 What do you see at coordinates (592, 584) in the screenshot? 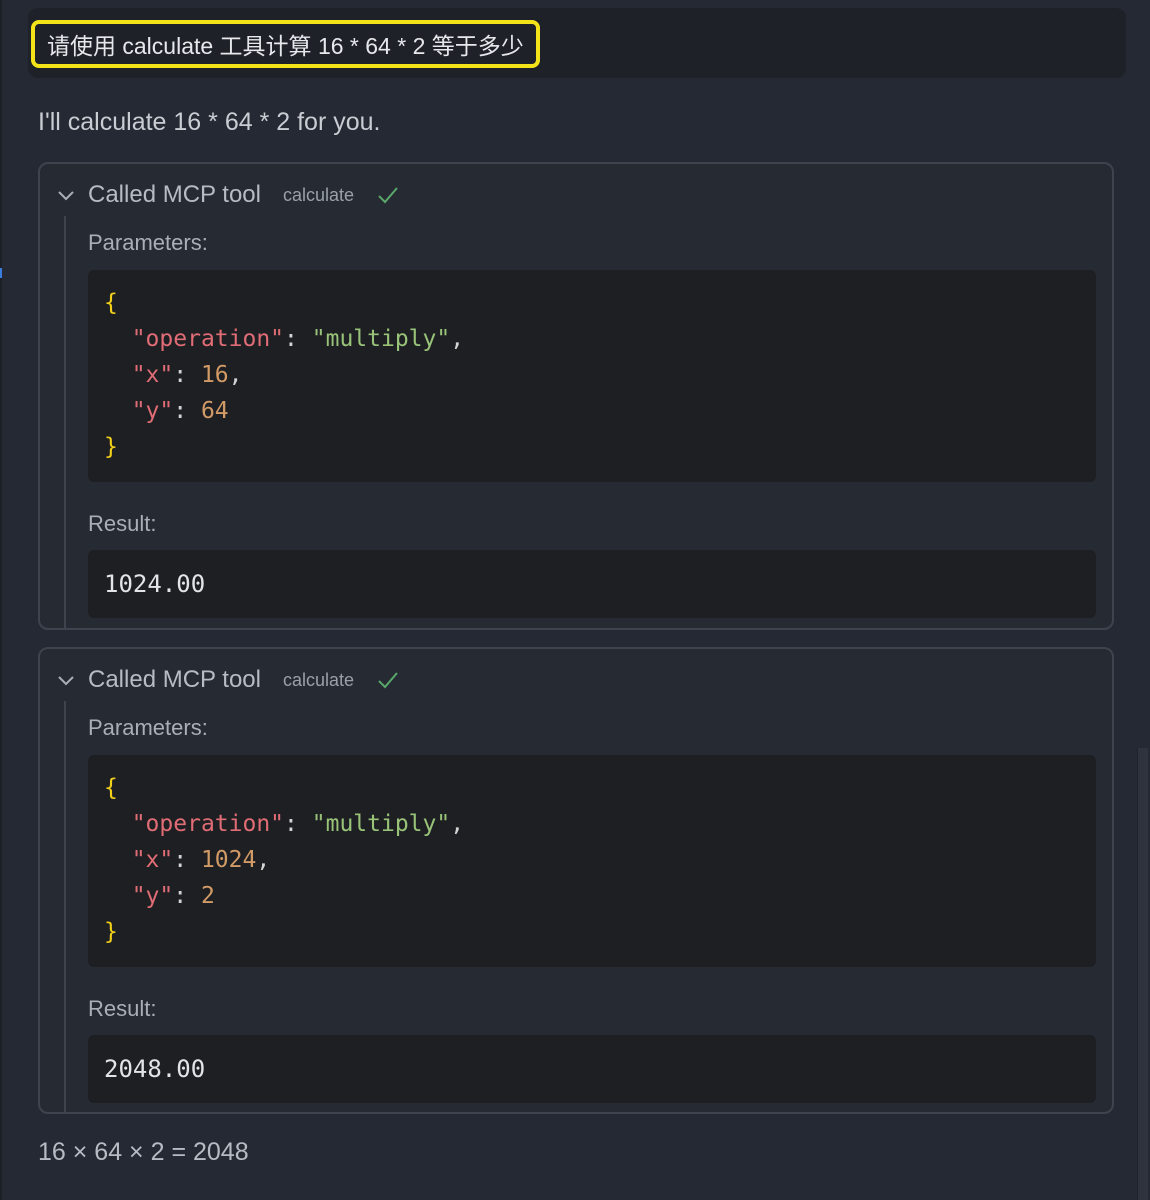
I see `result-value: 1024.00` at bounding box center [592, 584].